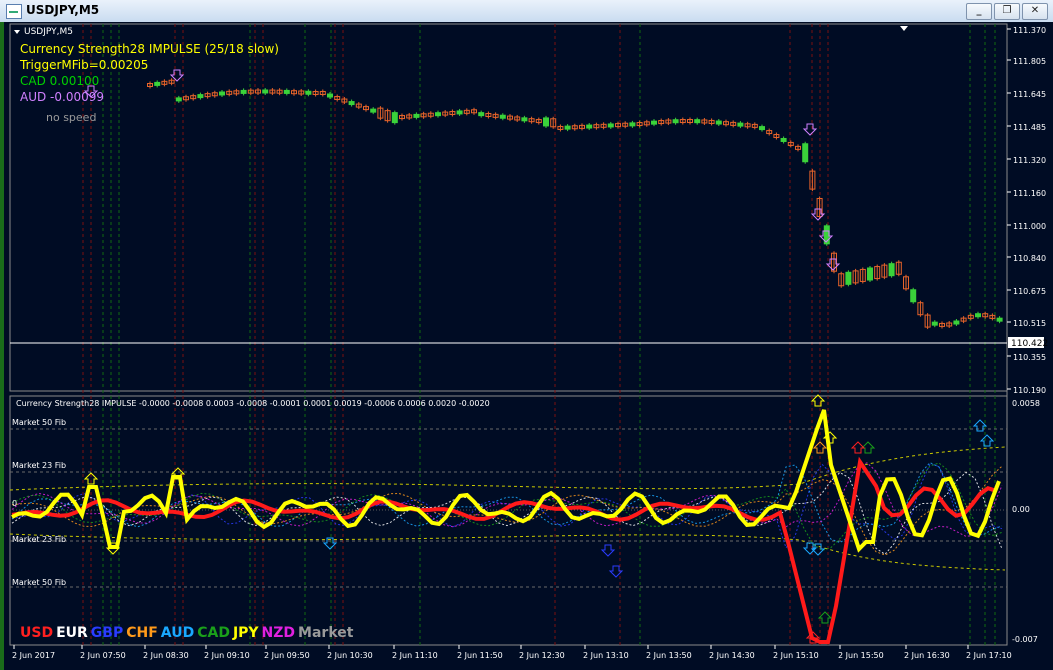  Describe the element at coordinates (542, 655) in the screenshot. I see `time-label: 2 Jun 12:30` at that location.